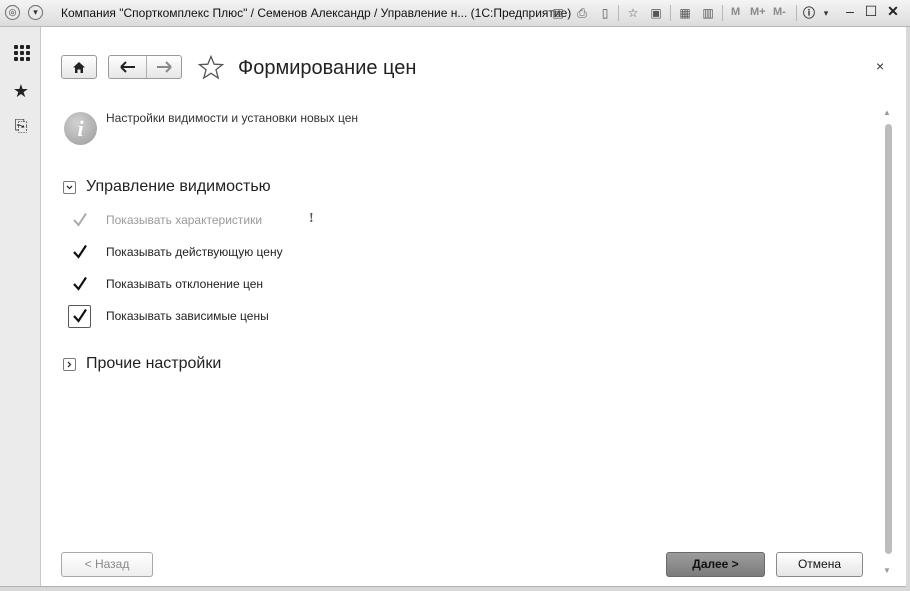  Describe the element at coordinates (633, 13) in the screenshot. I see `add-favorite-icon: ☆` at that location.